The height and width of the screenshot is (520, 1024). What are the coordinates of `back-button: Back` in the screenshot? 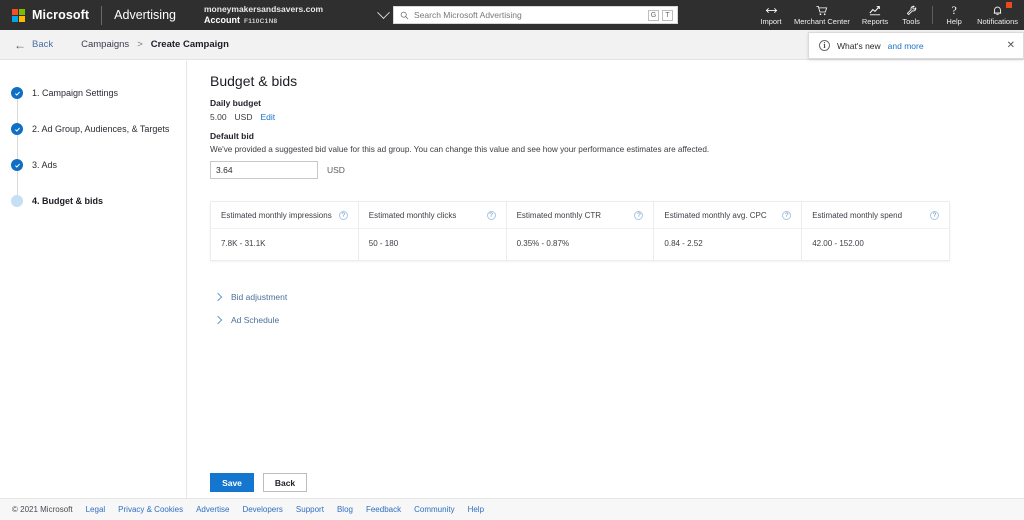 It's located at (285, 482).